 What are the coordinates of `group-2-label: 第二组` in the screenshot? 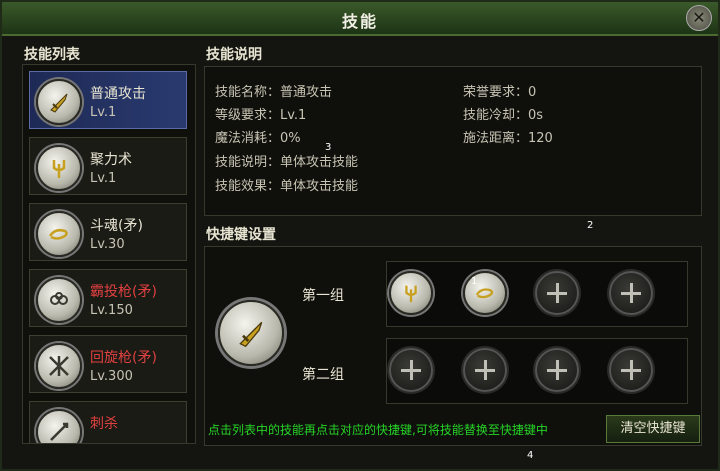 It's located at (323, 375).